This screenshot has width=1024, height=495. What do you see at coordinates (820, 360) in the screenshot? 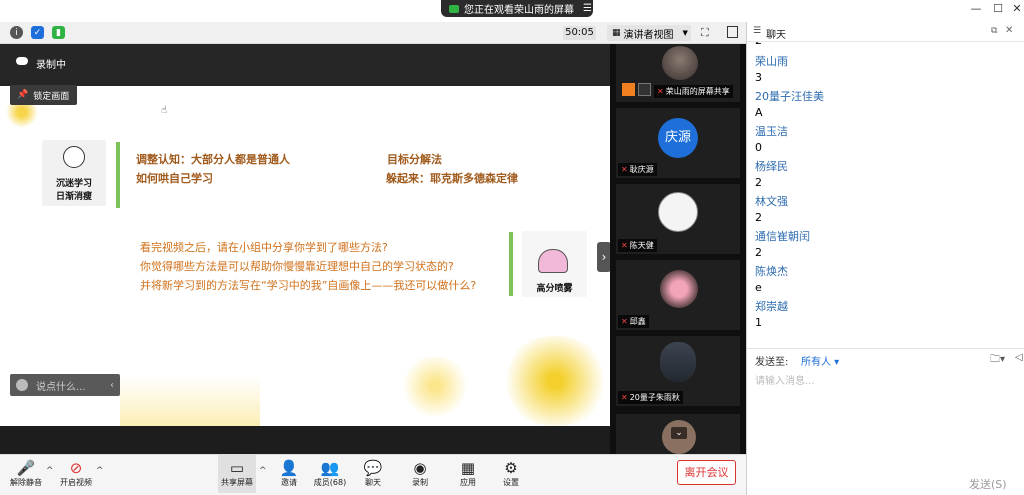
I see `send-to-dropdown: 所有人 ▾` at bounding box center [820, 360].